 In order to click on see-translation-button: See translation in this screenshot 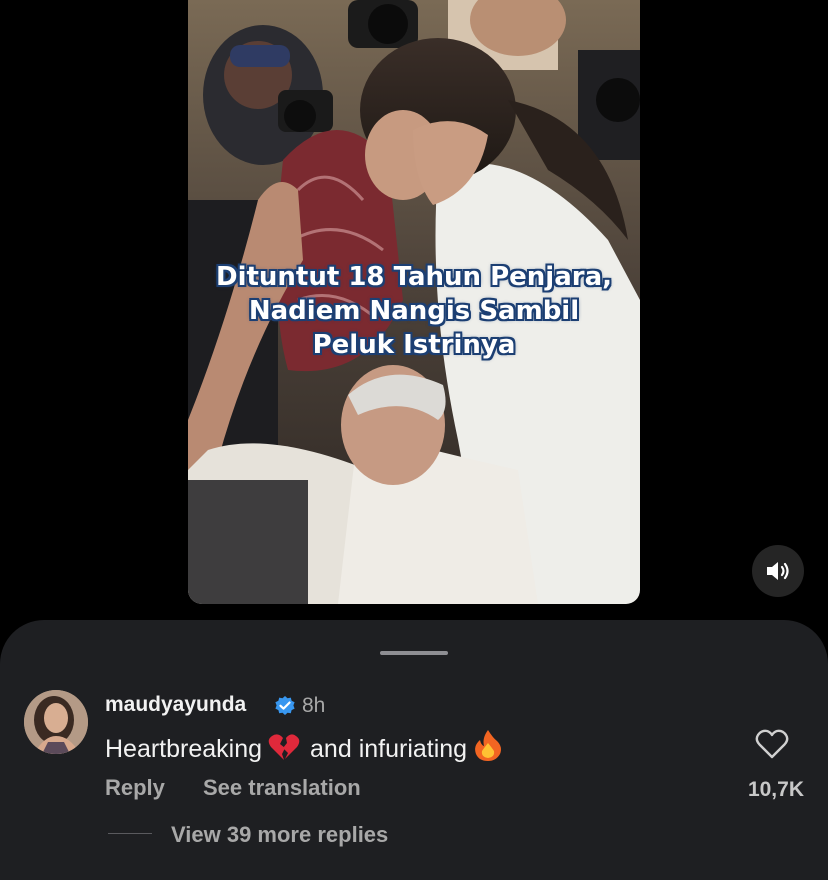, I will do `click(282, 788)`.